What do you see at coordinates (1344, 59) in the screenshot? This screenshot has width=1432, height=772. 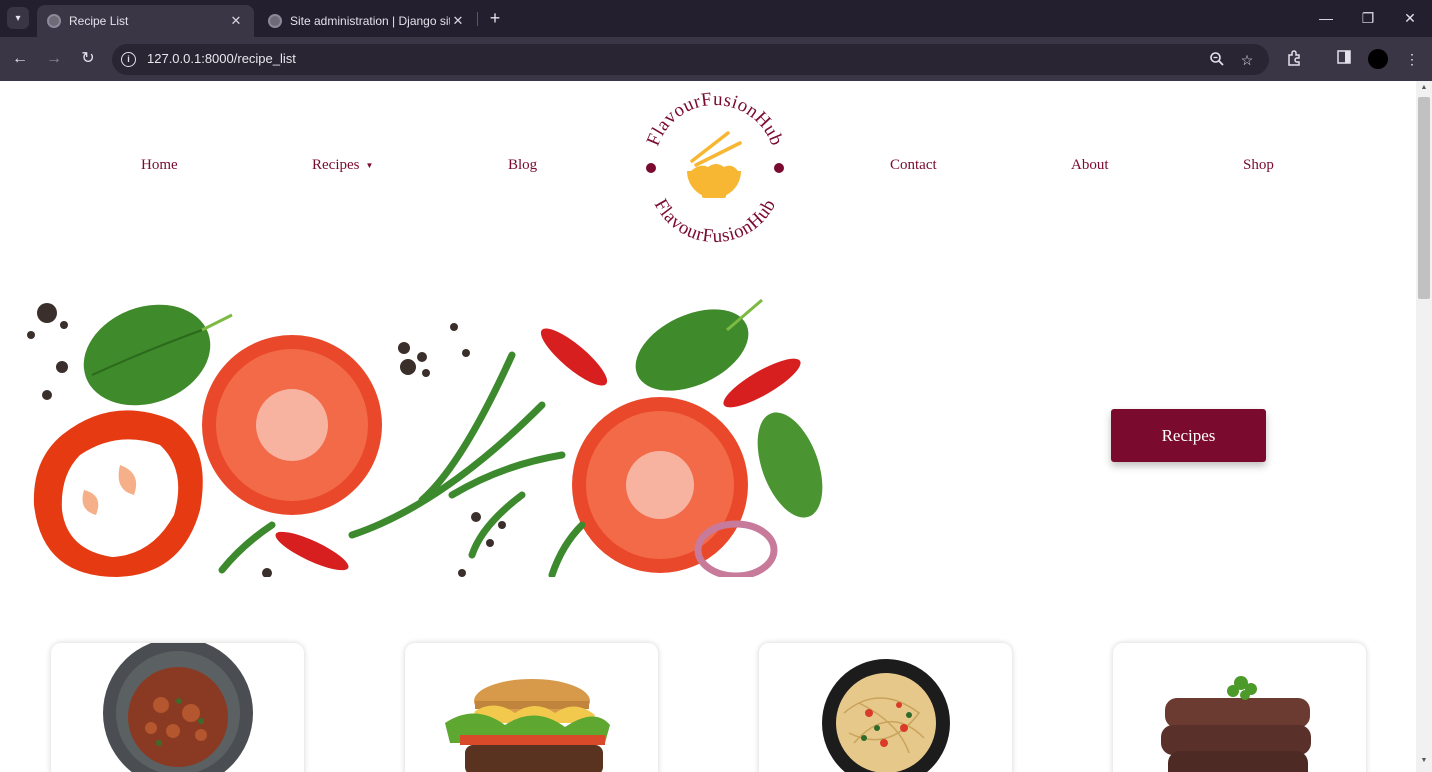 I see `side-panel-icon` at bounding box center [1344, 59].